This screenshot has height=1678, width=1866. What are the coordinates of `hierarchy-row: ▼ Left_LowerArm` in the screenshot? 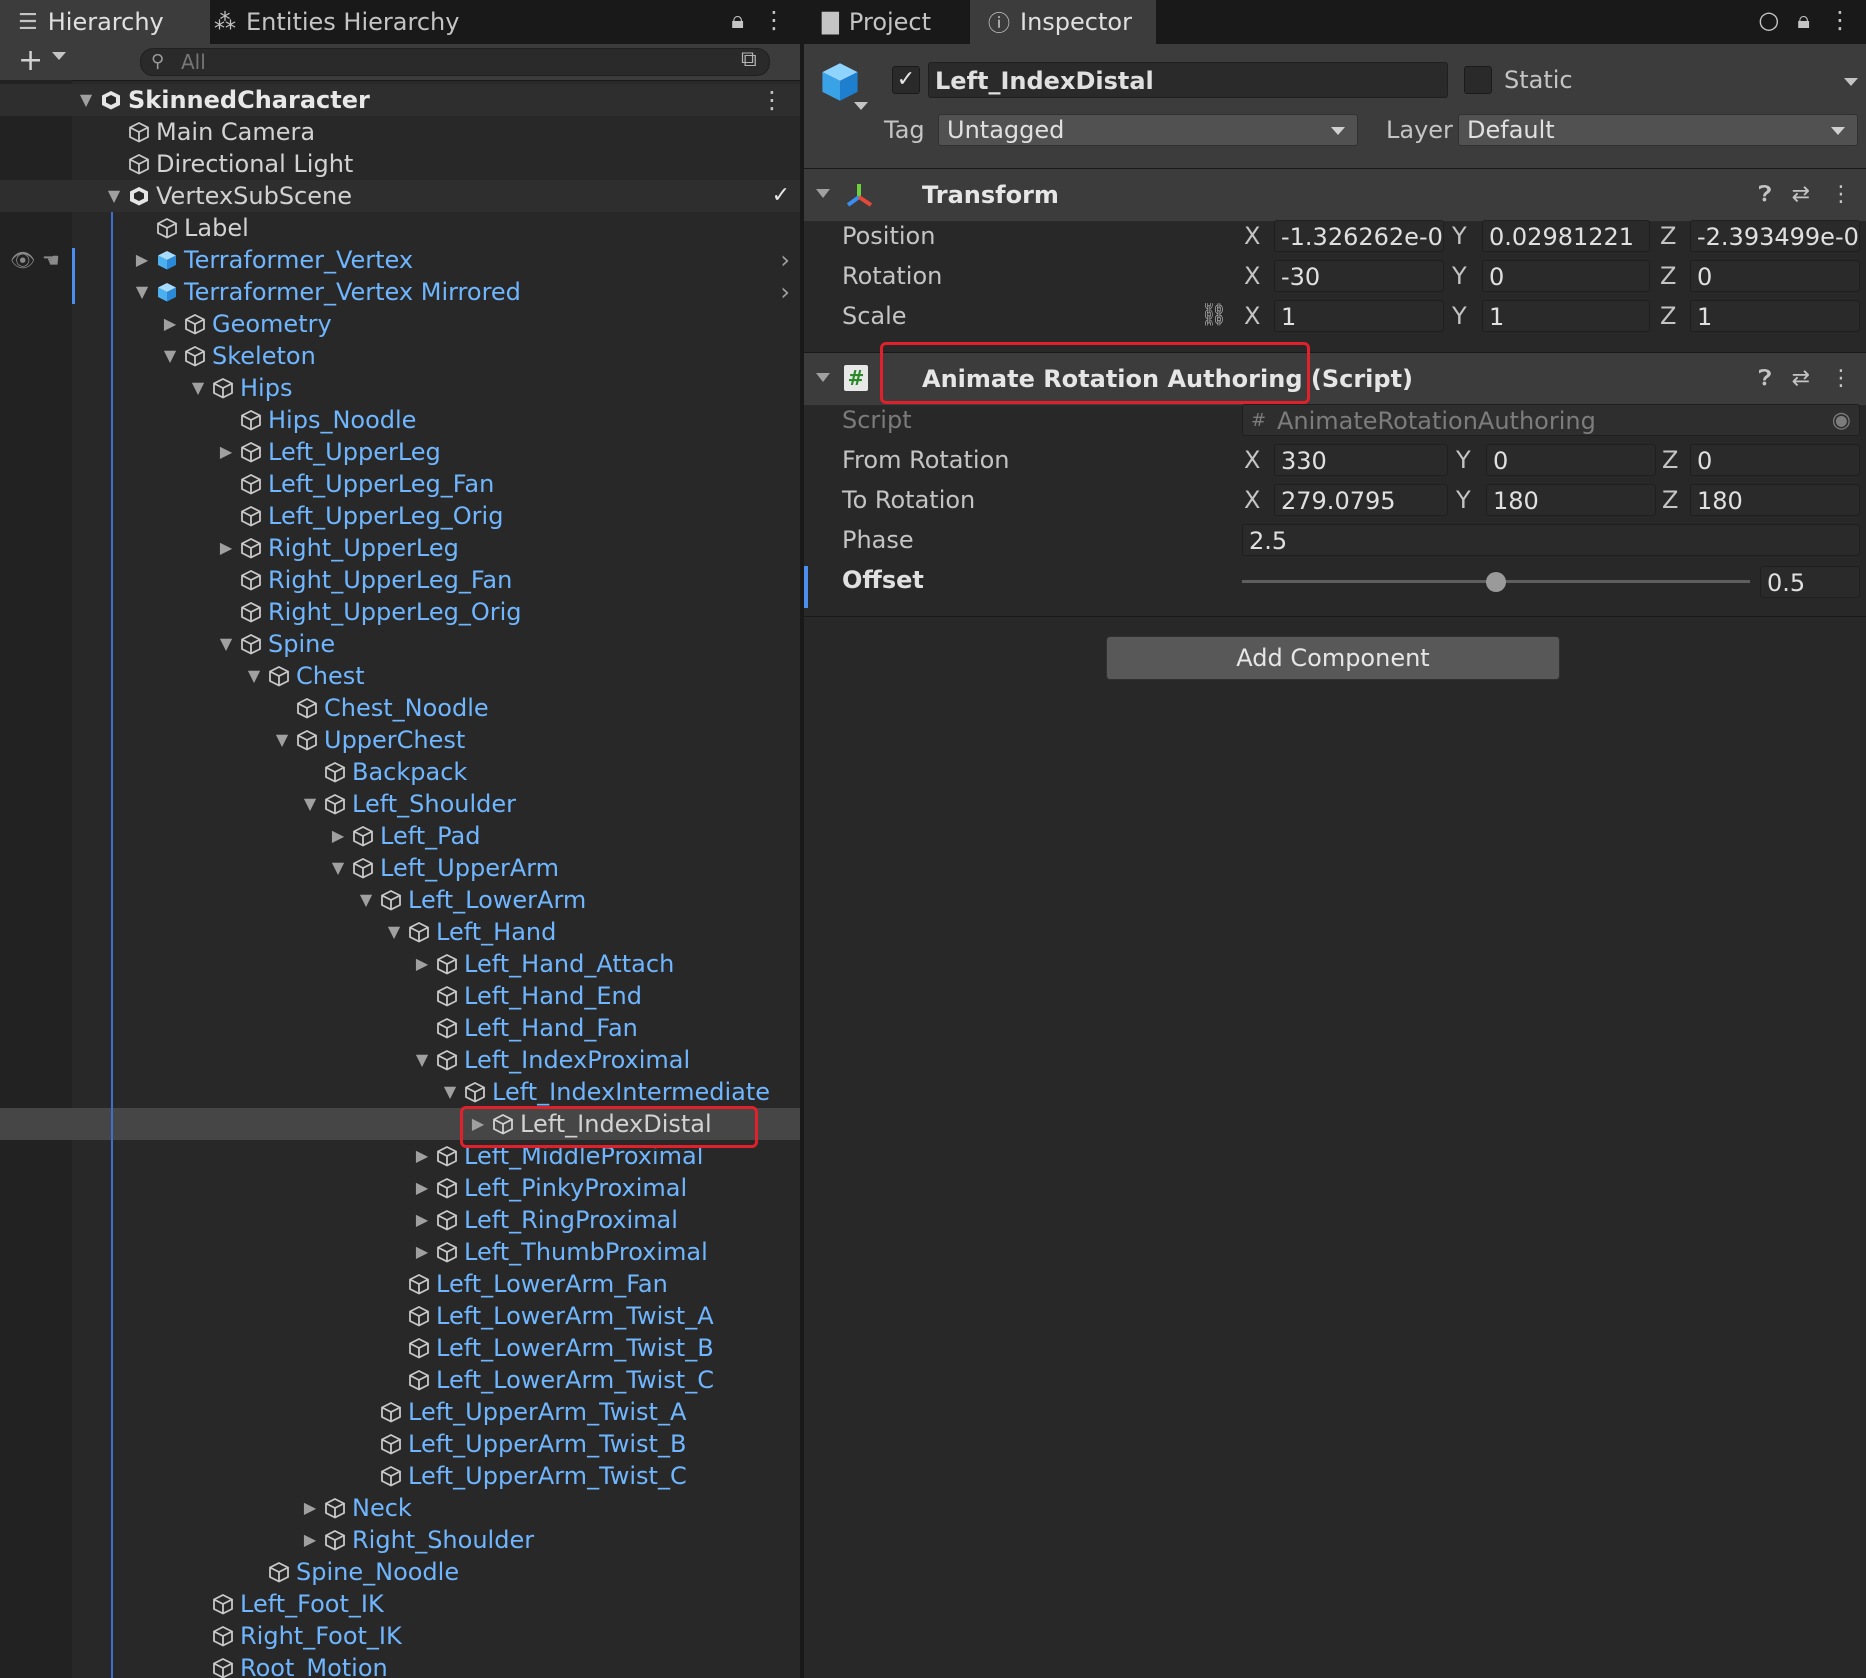 It's located at (400, 900).